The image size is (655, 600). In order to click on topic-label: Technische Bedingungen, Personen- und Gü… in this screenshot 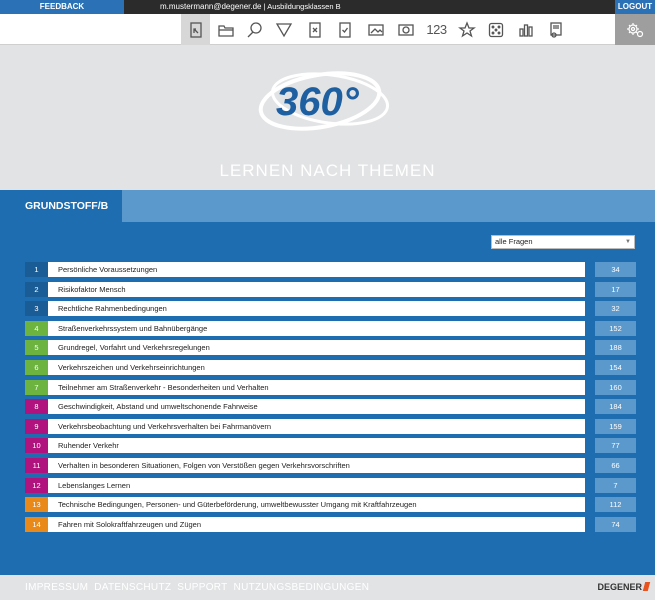, I will do `click(316, 505)`.